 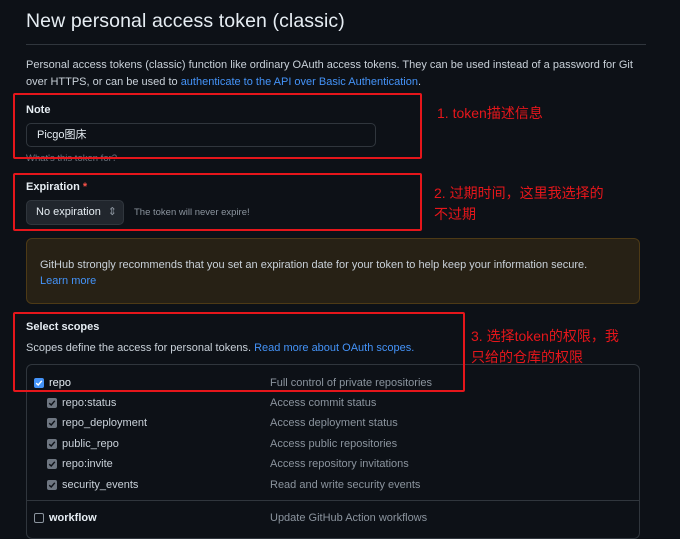 I want to click on annotation-text-1: 1. token描述信息, so click(x=490, y=113).